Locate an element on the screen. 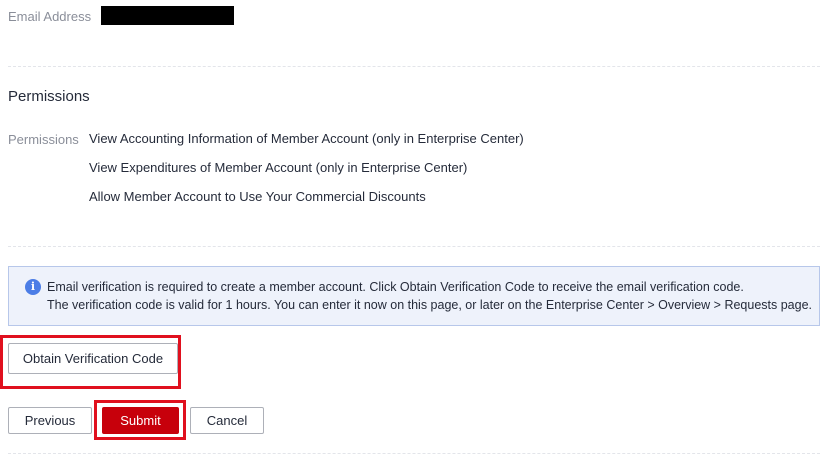 This screenshot has height=472, width=820. submit-button: Submit is located at coordinates (140, 420).